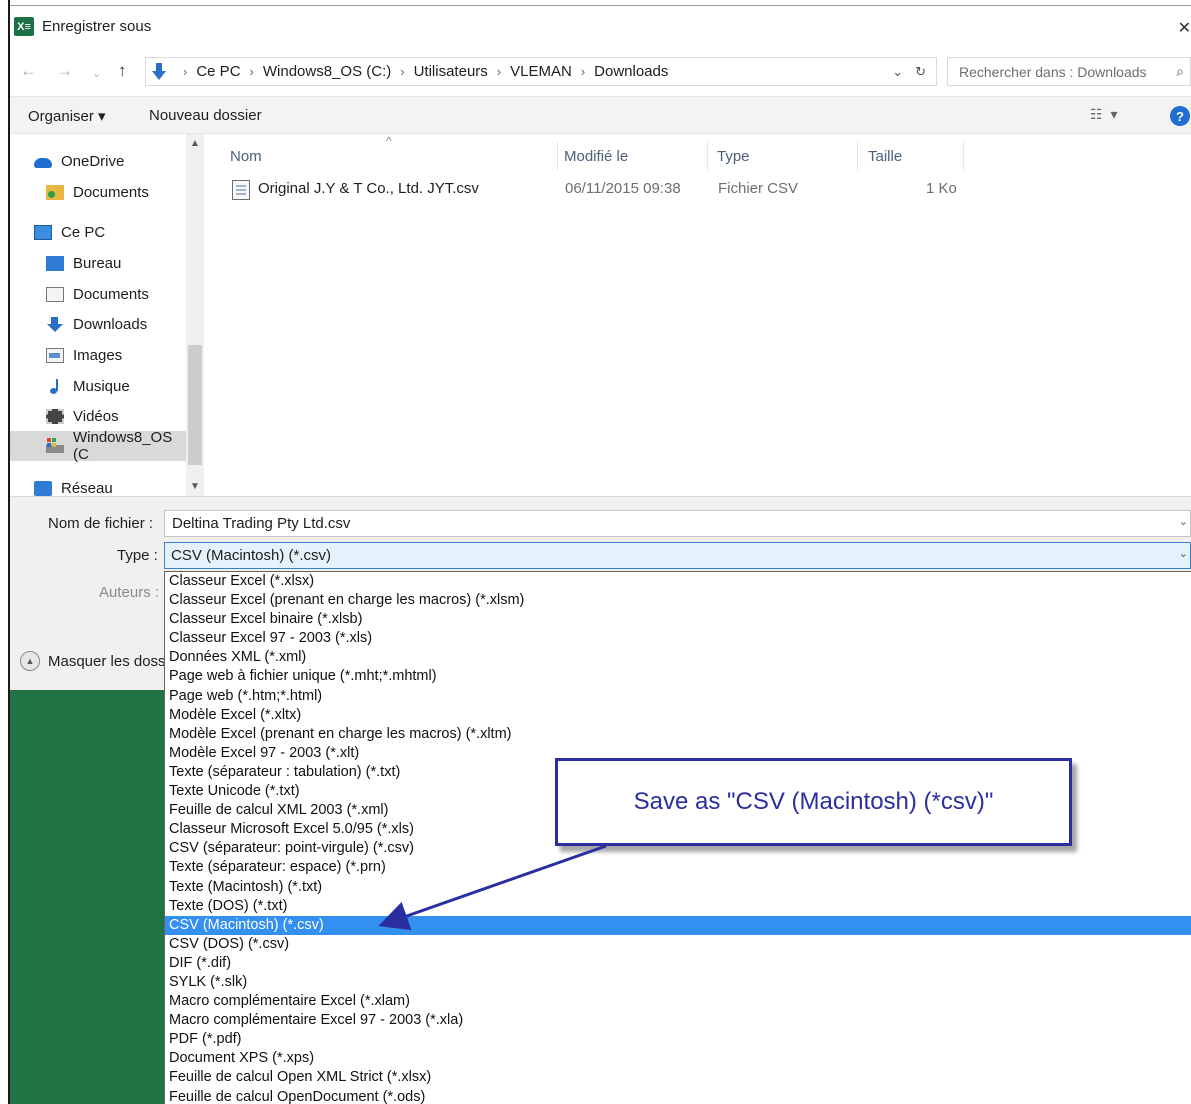 Image resolution: width=1191 pixels, height=1104 pixels. I want to click on window-frame-left, so click(5, 552).